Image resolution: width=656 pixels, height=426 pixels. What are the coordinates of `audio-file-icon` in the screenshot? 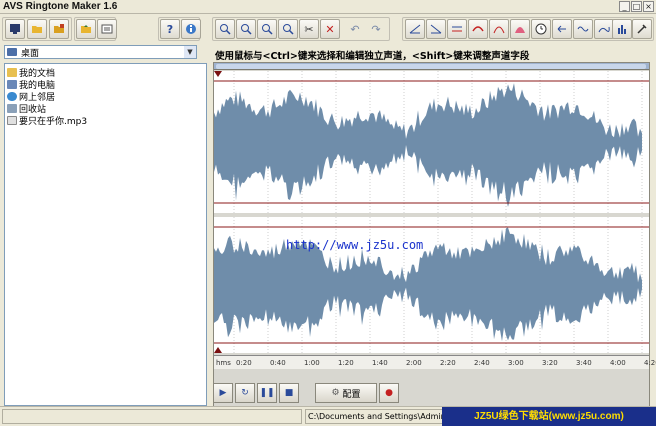 It's located at (12, 120).